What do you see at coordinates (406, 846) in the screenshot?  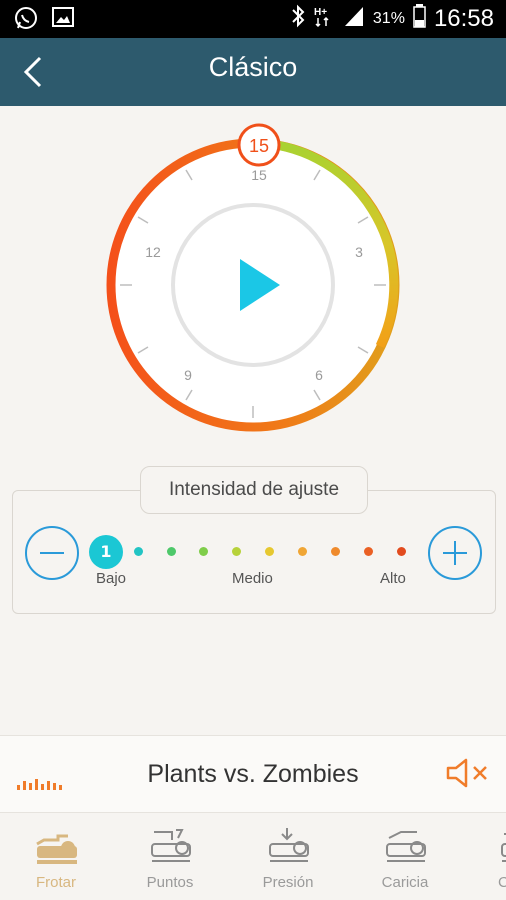 I see `massage-caress-icon` at bounding box center [406, 846].